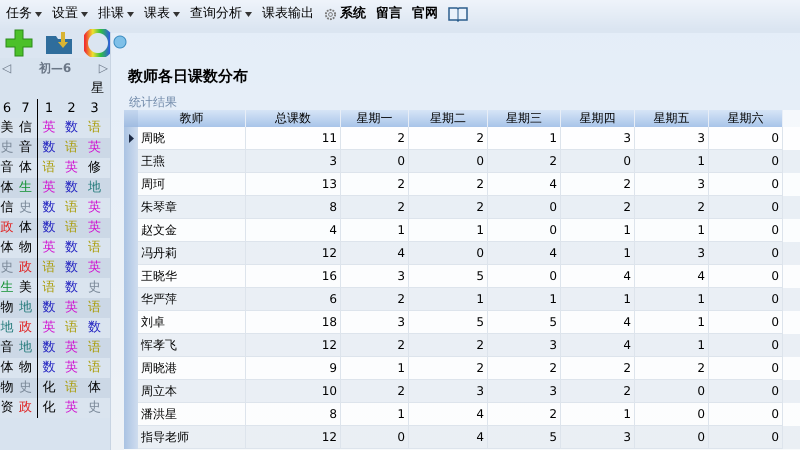  Describe the element at coordinates (389, 14) in the screenshot. I see `menu-item: 留言` at that location.